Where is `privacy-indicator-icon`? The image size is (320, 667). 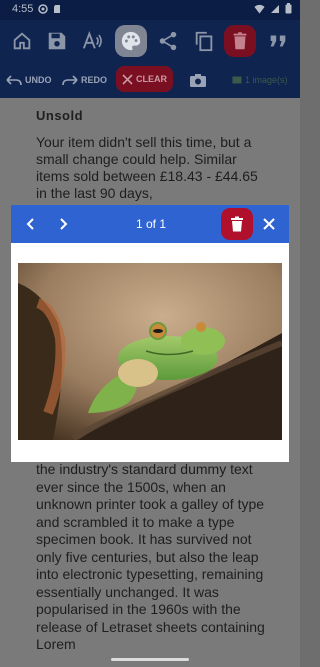 privacy-indicator-icon is located at coordinates (43, 9).